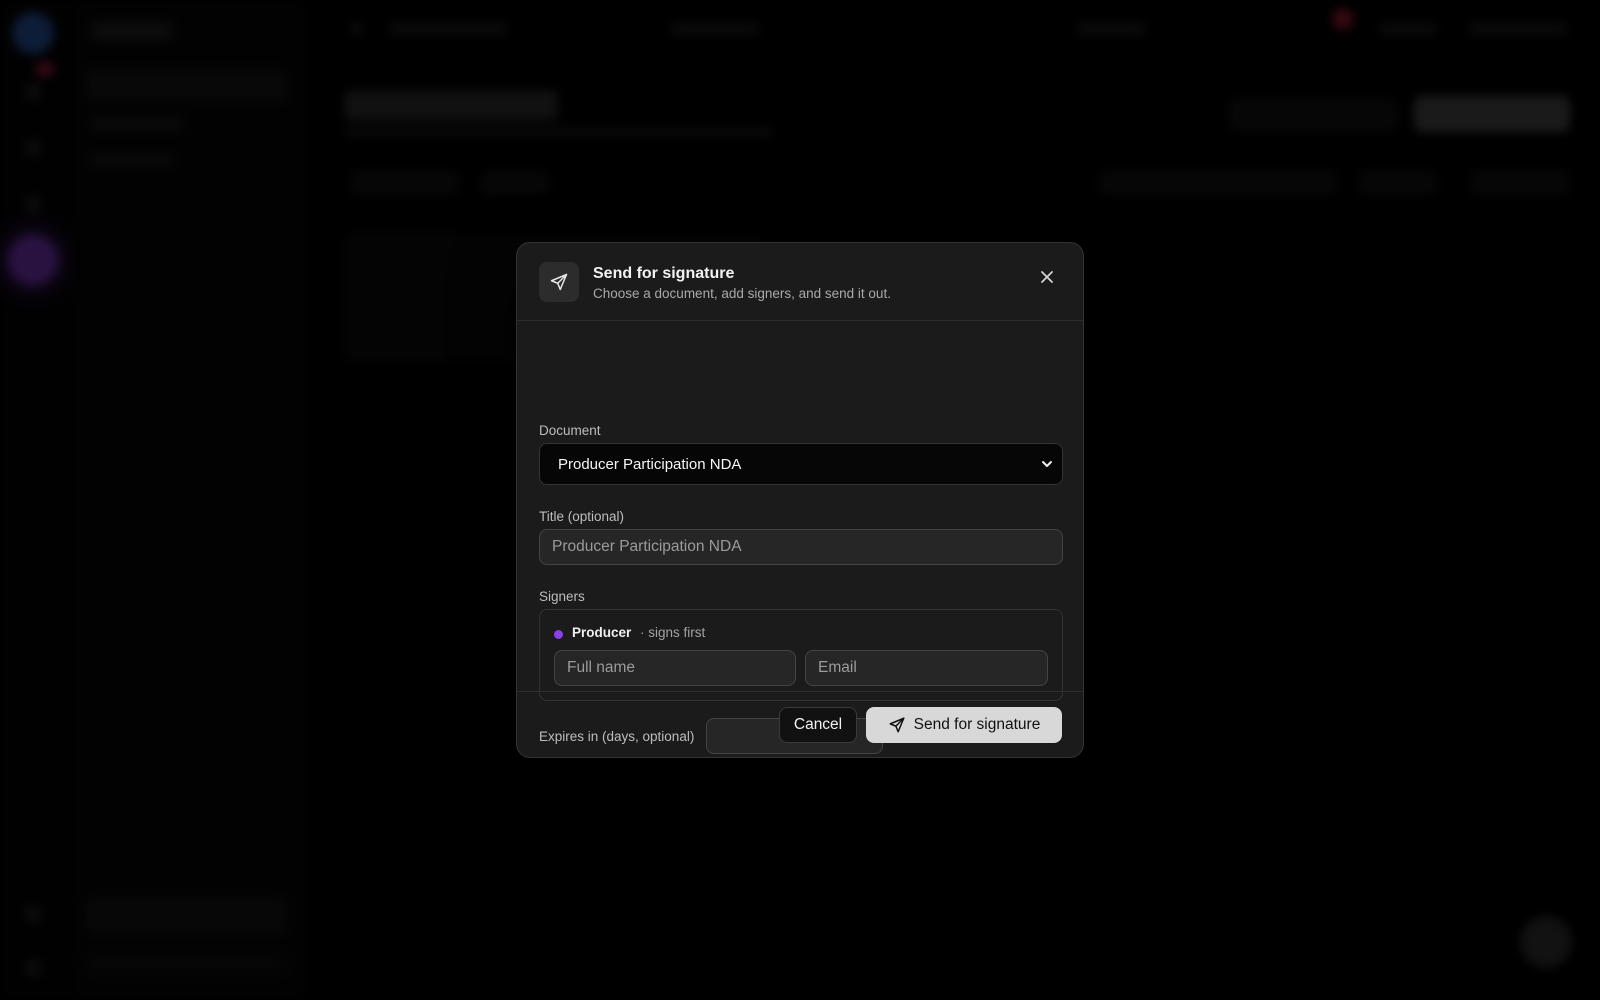 This screenshot has height=1000, width=1600. Describe the element at coordinates (664, 273) in the screenshot. I see `dialog-title: Send for signature` at that location.